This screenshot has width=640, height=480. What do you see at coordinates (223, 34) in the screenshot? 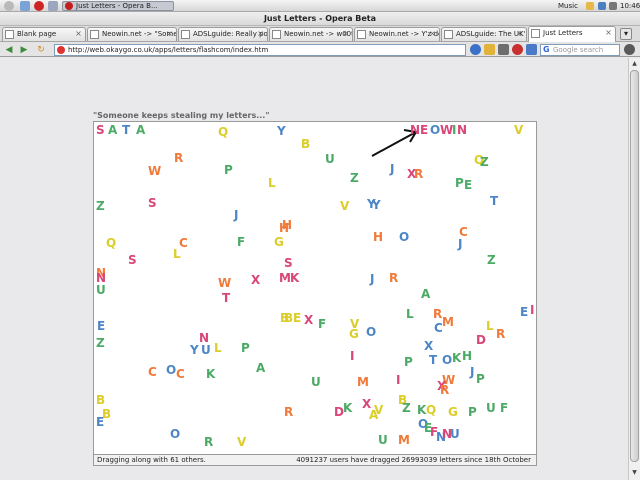
I see `tab-adslguide-poor: ADSLguide: Really poor ... ×` at bounding box center [223, 34].